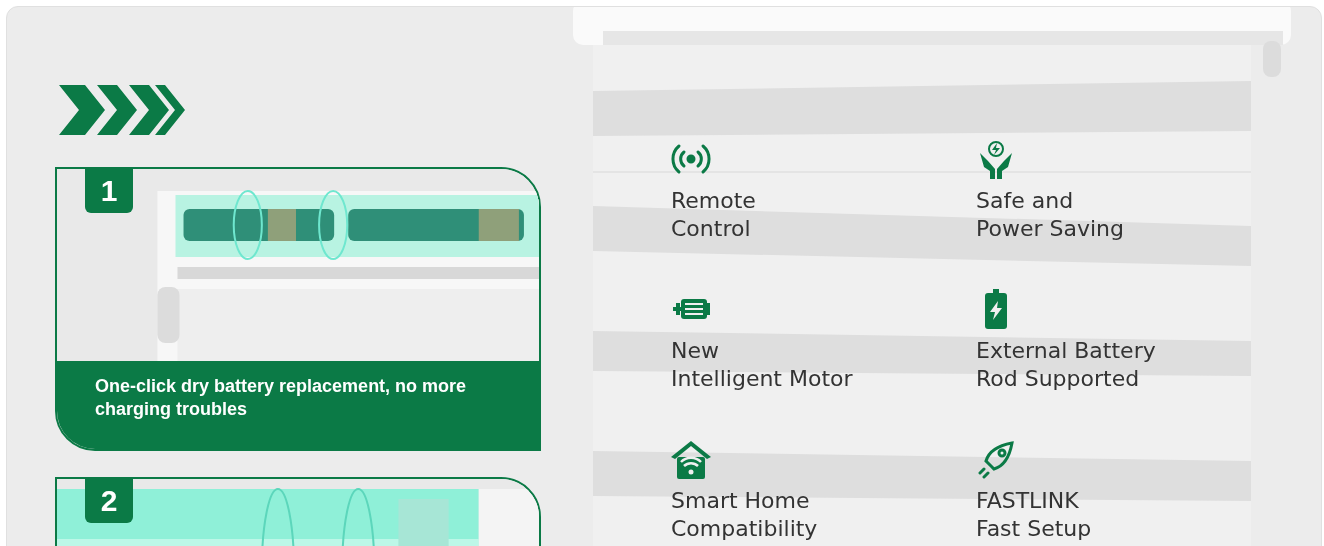 Image resolution: width=1324 pixels, height=546 pixels. Describe the element at coordinates (713, 215) in the screenshot. I see `feature-label: Remote Control` at that location.